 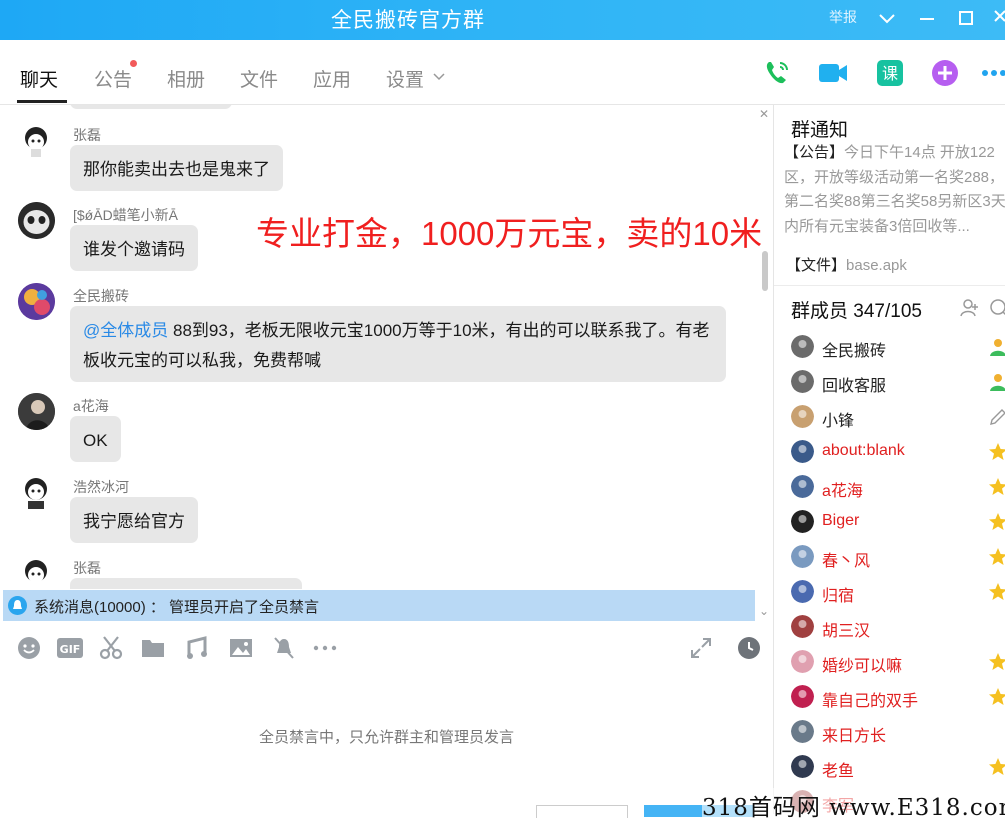 I want to click on message-sender: [$ǿĀD蜡笔小新Ā, so click(x=126, y=215).